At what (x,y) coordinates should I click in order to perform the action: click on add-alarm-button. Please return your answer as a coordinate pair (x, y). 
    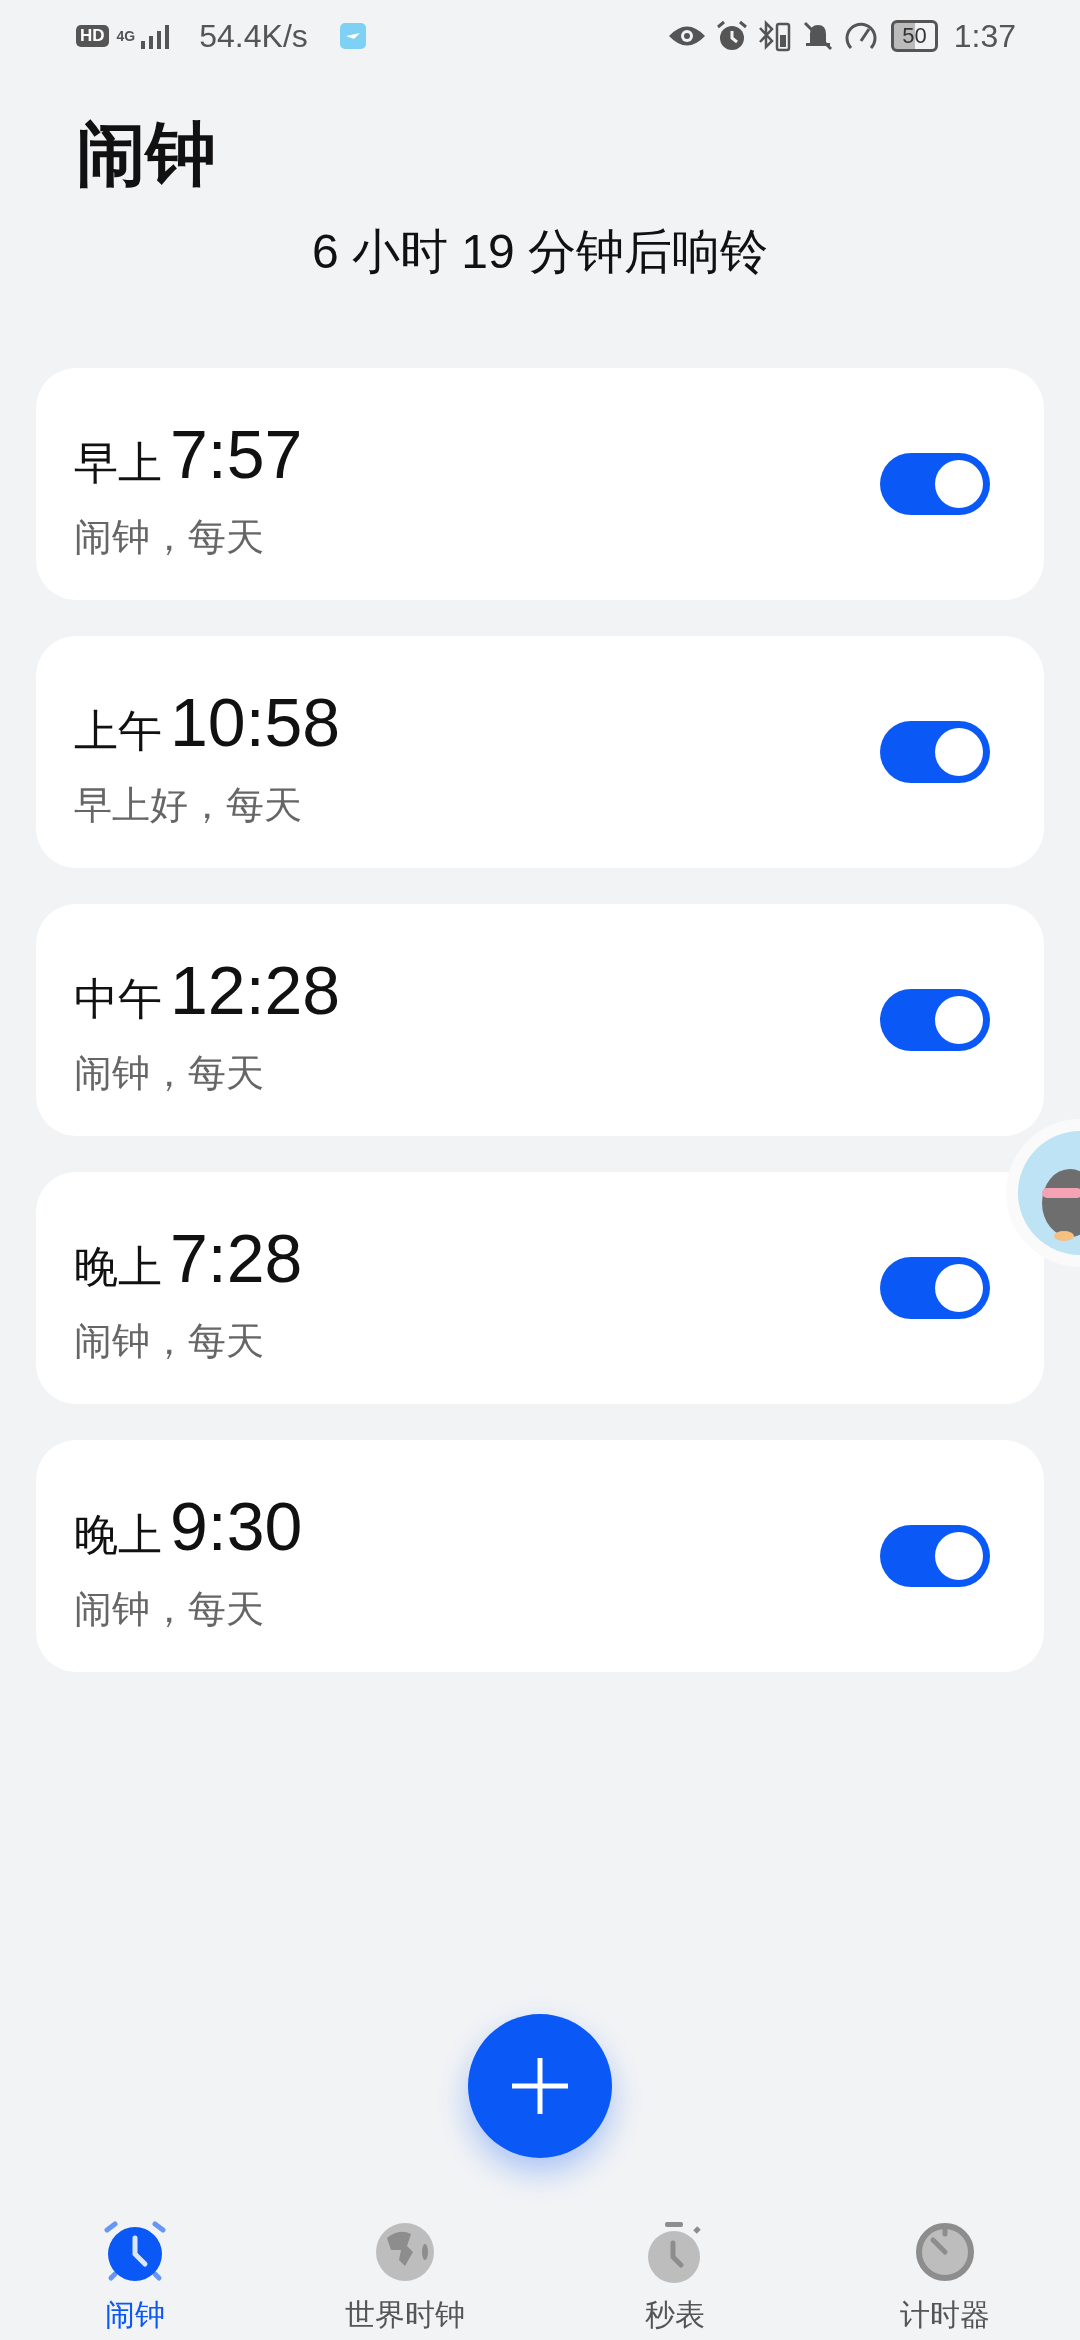
    Looking at the image, I should click on (540, 2086).